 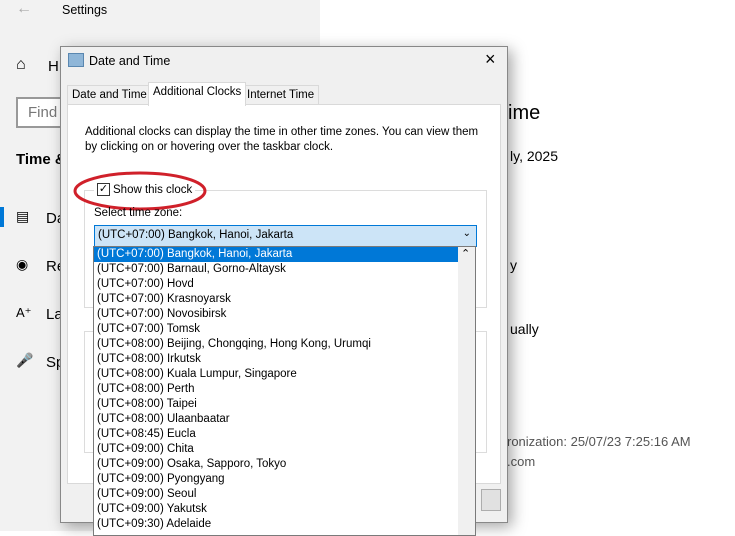 I want to click on last-sync: ronization: 25/07/23 7:25:16 AM, so click(x=599, y=441).